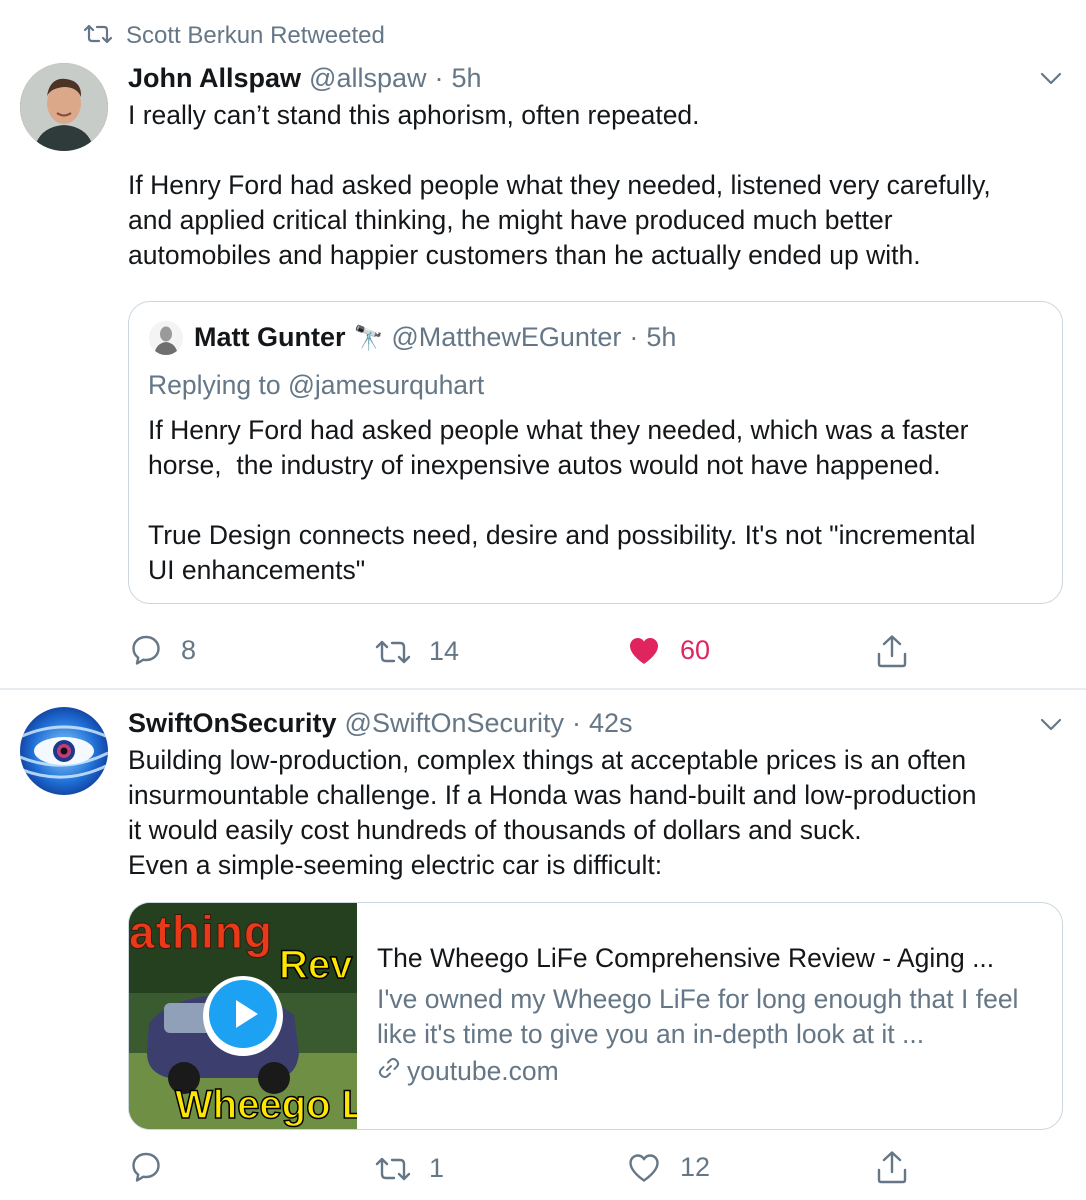  What do you see at coordinates (417, 651) in the screenshot?
I see `retweet-button: 14` at bounding box center [417, 651].